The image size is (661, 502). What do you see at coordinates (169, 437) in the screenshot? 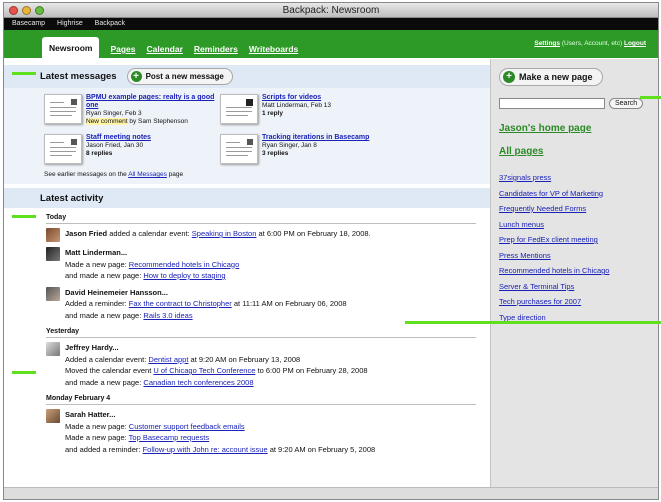
I see `activity-link: Top Basecamp requests` at bounding box center [169, 437].